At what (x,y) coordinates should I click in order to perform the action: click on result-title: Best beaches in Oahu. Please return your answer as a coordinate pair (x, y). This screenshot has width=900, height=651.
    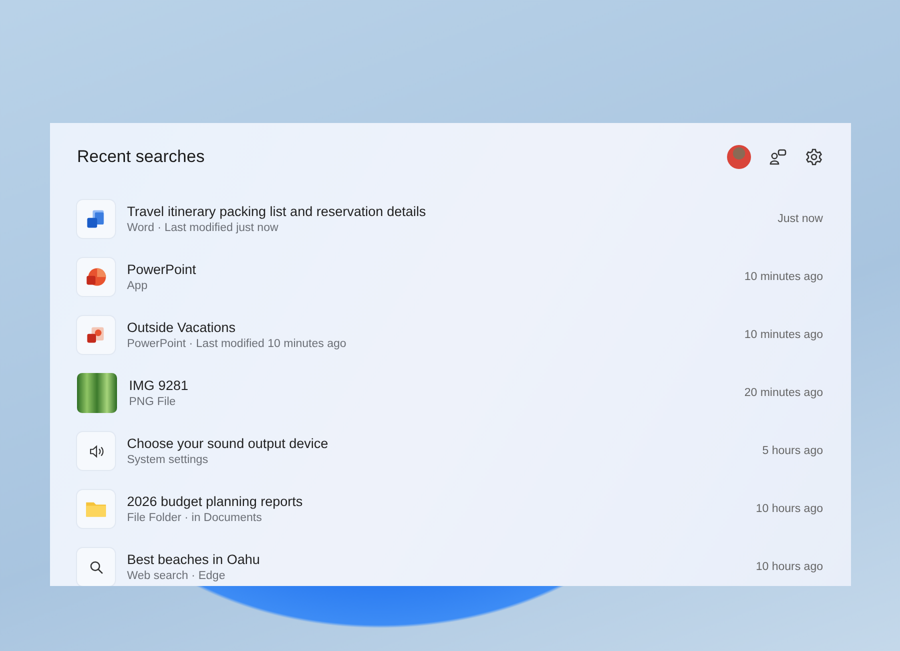
    Looking at the image, I should click on (194, 559).